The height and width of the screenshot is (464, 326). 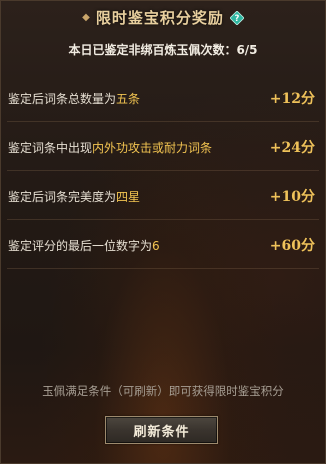 What do you see at coordinates (152, 147) in the screenshot?
I see `condition-highlight: 内外功攻击或耐力词条` at bounding box center [152, 147].